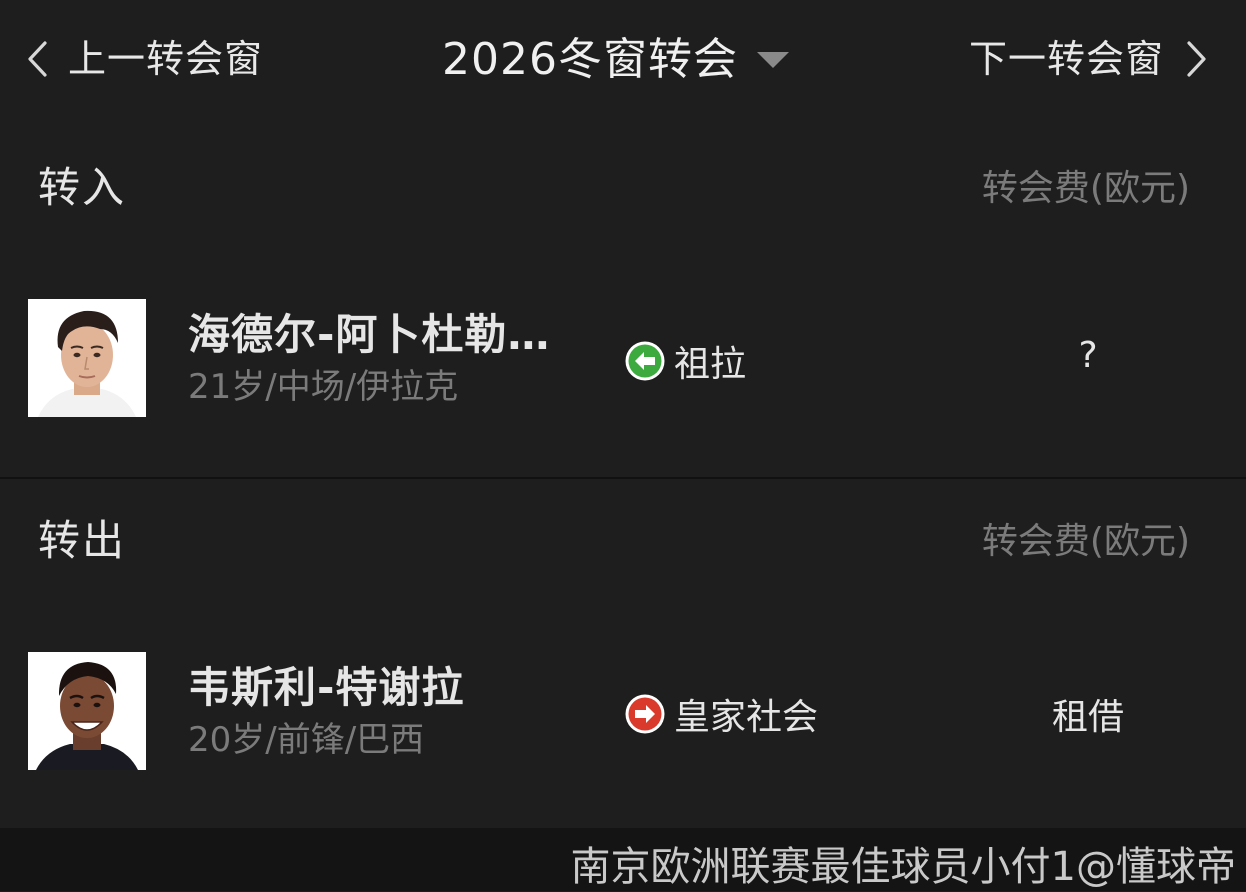 The image size is (1246, 892). What do you see at coordinates (590, 59) in the screenshot?
I see `window-title: 2026冬窗转会` at bounding box center [590, 59].